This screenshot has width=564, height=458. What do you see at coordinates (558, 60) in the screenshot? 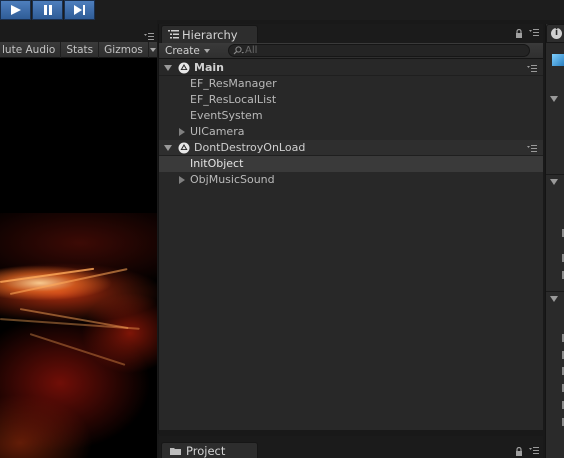
I see `gameobject-icon` at bounding box center [558, 60].